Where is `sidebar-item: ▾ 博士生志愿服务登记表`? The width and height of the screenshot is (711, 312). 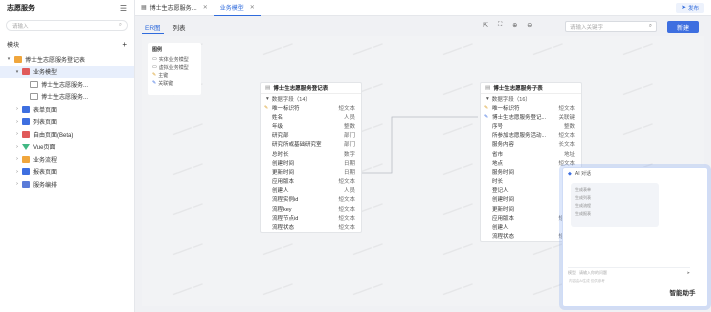
sidebar-item: ▾ 博士生志愿服务登记表 is located at coordinates (67, 59).